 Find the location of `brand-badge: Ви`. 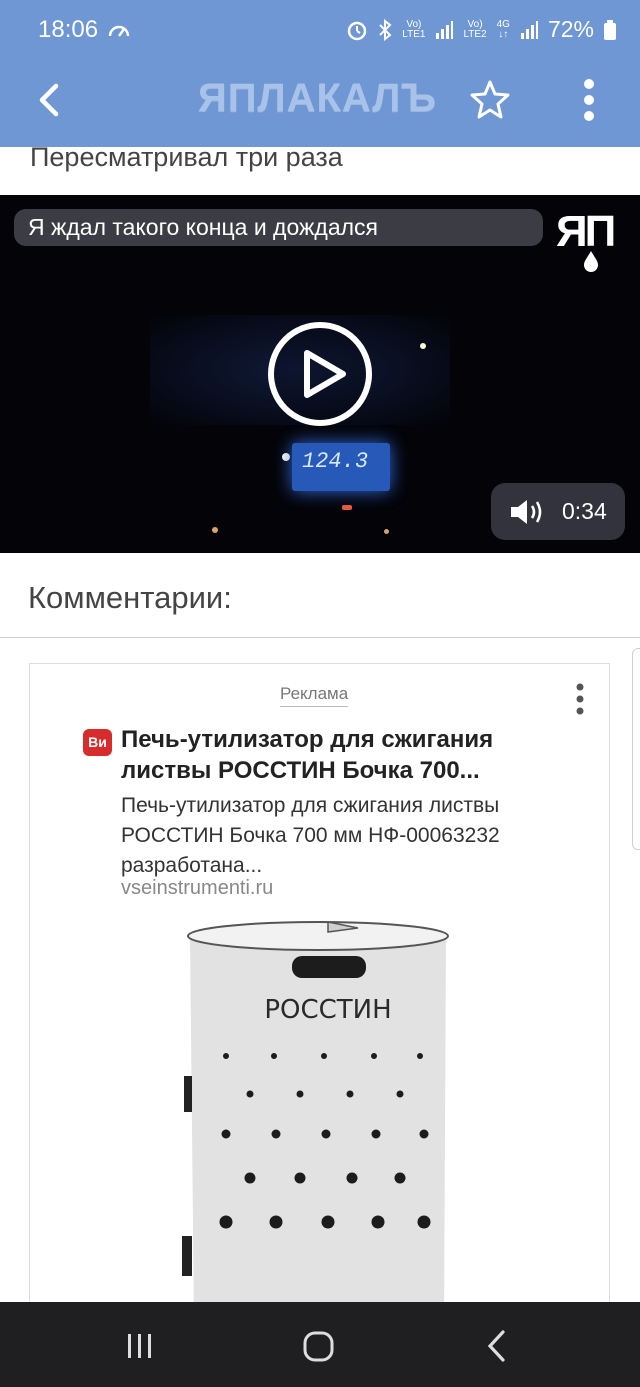

brand-badge: Ви is located at coordinates (97, 742).